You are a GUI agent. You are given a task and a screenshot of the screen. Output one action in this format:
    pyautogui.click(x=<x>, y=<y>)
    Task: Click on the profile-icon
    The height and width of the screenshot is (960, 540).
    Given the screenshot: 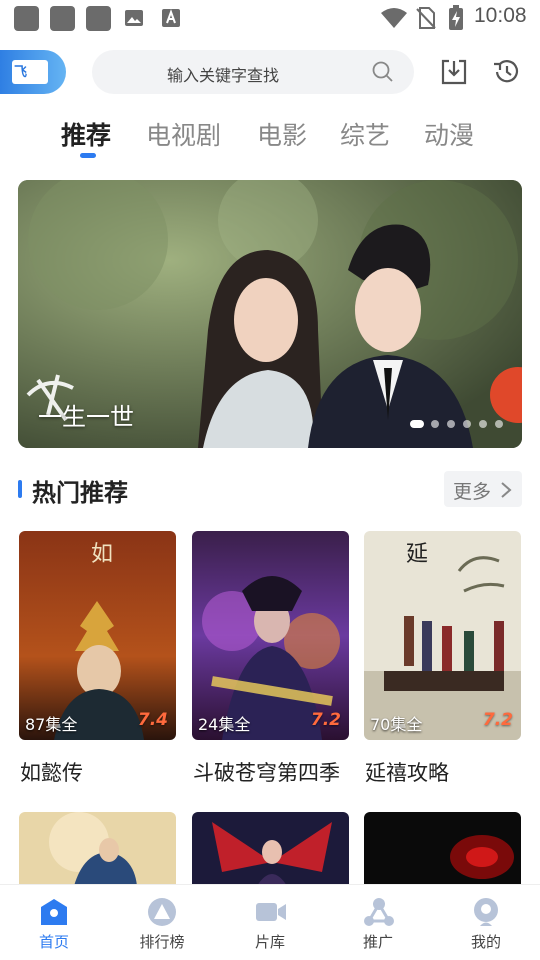 What is the action you would take?
    pyautogui.click(x=486, y=912)
    